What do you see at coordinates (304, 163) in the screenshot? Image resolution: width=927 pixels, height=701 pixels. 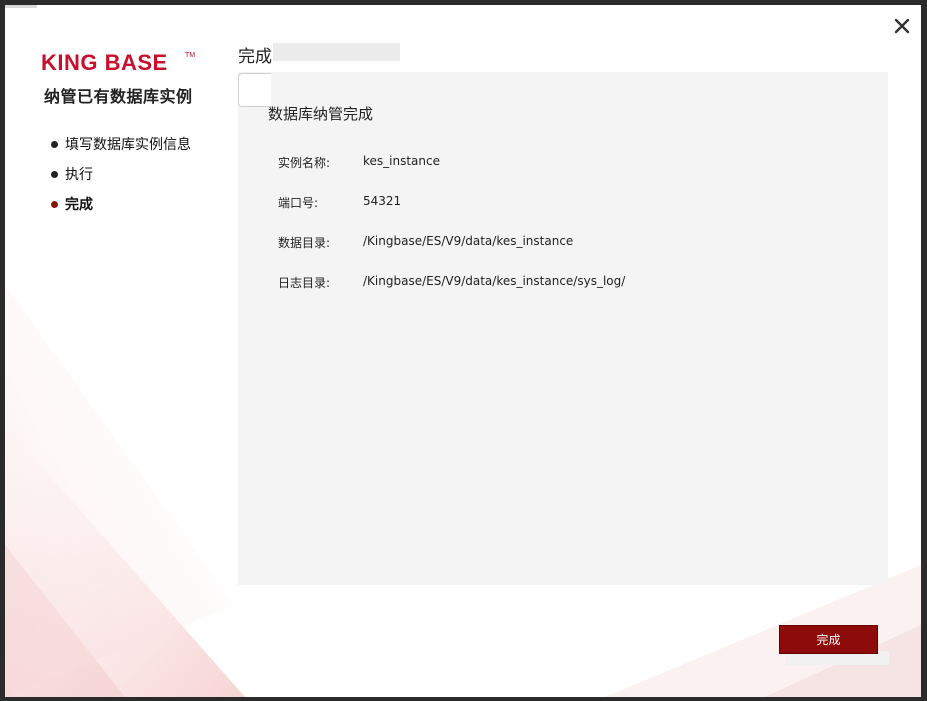 I see `info-key: 实例名称:` at bounding box center [304, 163].